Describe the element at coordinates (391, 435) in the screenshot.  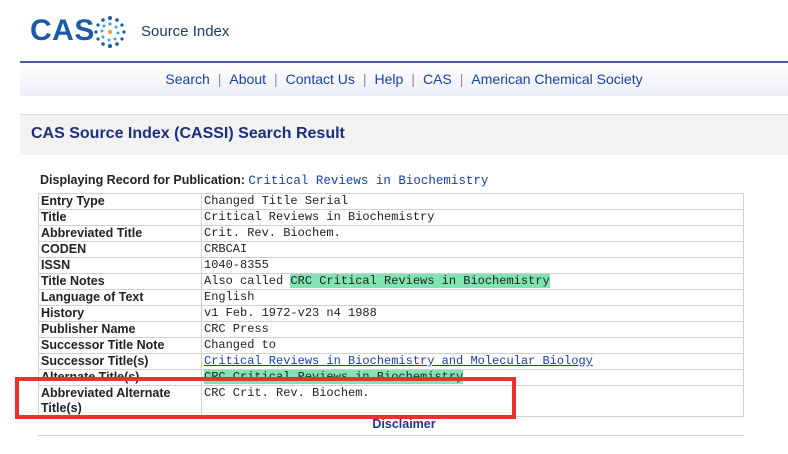
I see `divider` at that location.